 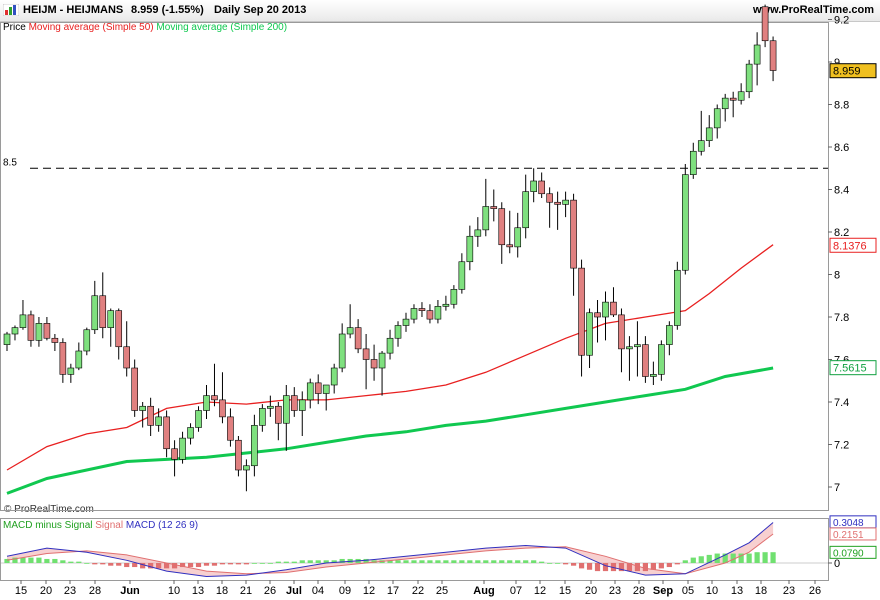 I want to click on price-y-tick-label: 8.8, so click(x=841, y=106).